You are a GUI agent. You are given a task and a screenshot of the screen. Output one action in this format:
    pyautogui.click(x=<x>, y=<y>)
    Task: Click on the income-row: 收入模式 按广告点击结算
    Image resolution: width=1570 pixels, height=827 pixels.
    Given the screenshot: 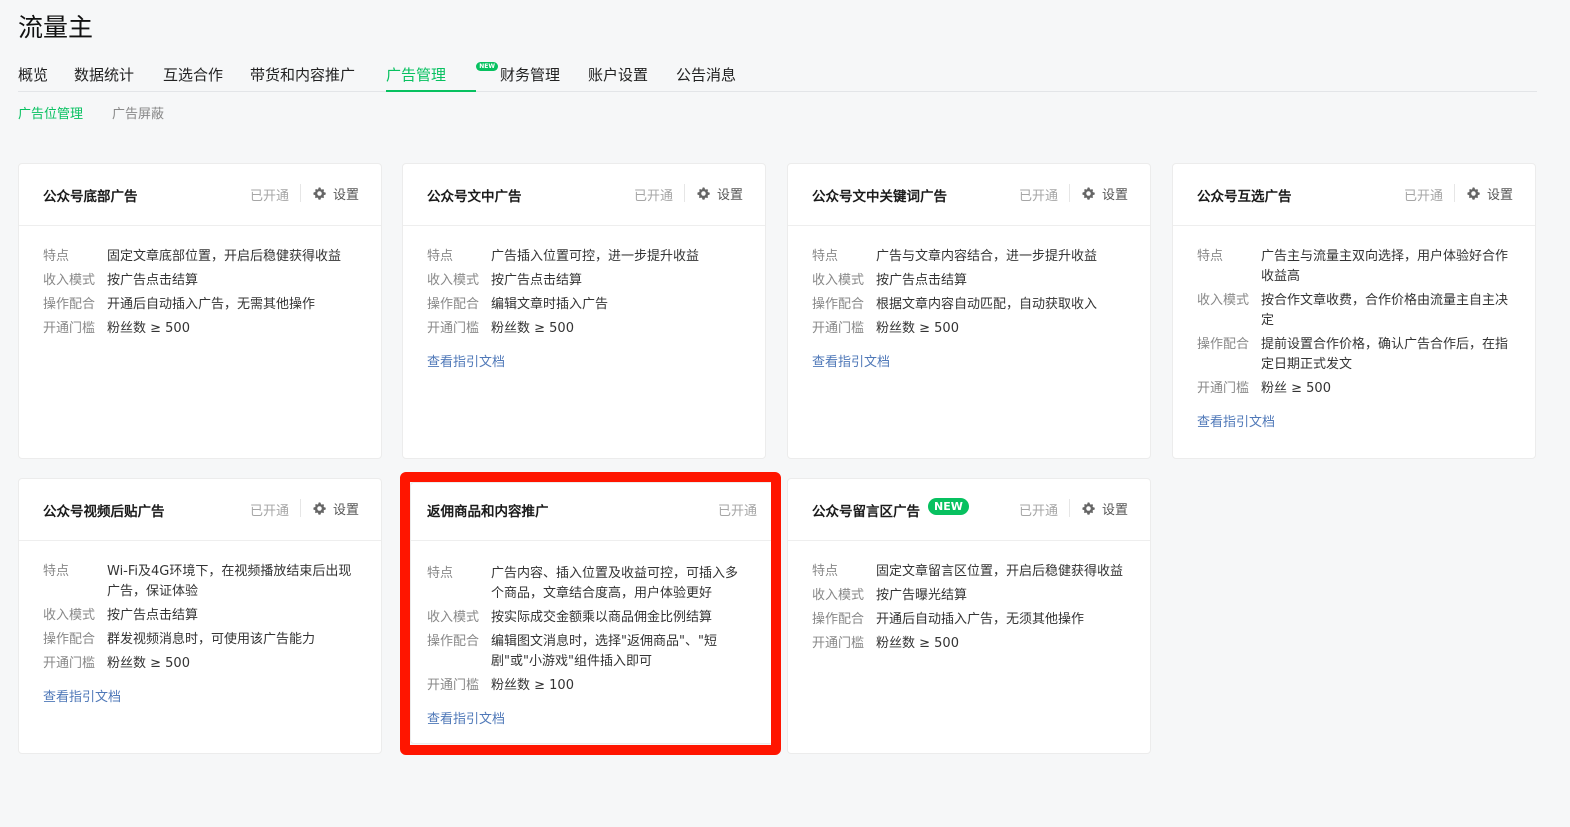 What is the action you would take?
    pyautogui.click(x=969, y=281)
    